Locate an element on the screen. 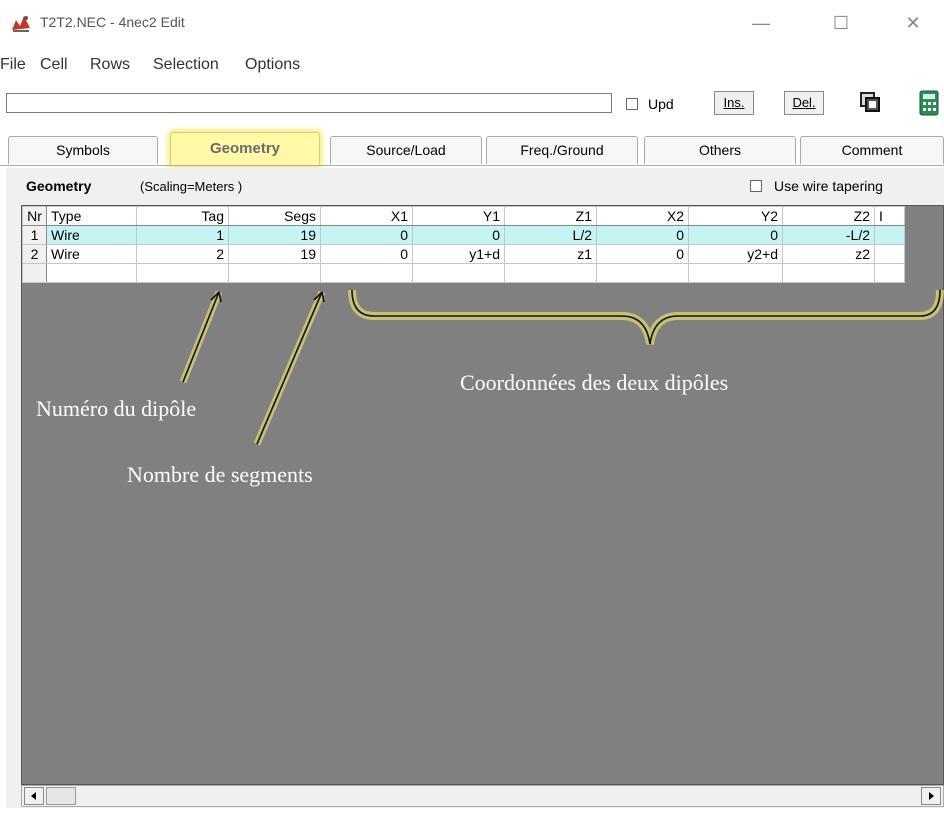 The image size is (944, 823). grid-header-row: Nr Type Tag Segs X1 Y1 Z1 X2 Y2 Z2 I is located at coordinates (463, 216).